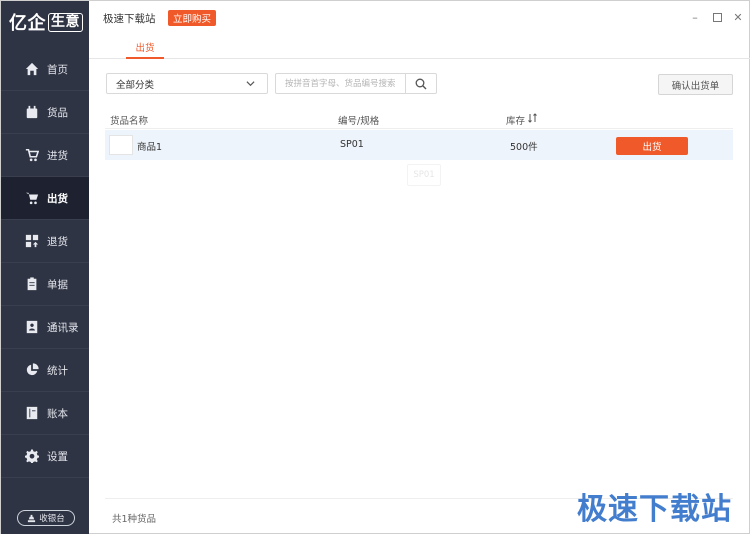 The width and height of the screenshot is (750, 534). I want to click on logo-box-text: 生意, so click(65, 22).